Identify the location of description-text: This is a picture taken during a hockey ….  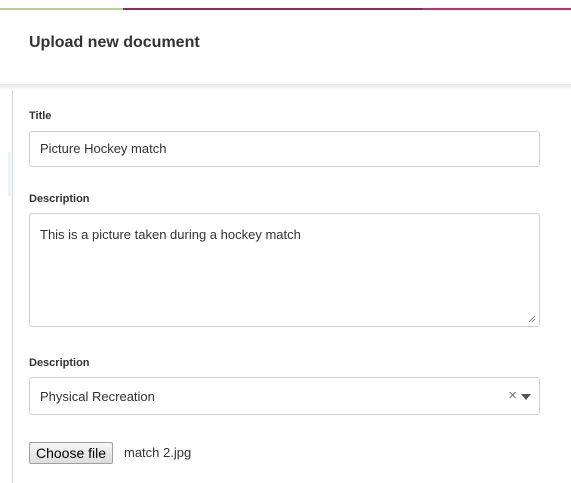
(170, 234).